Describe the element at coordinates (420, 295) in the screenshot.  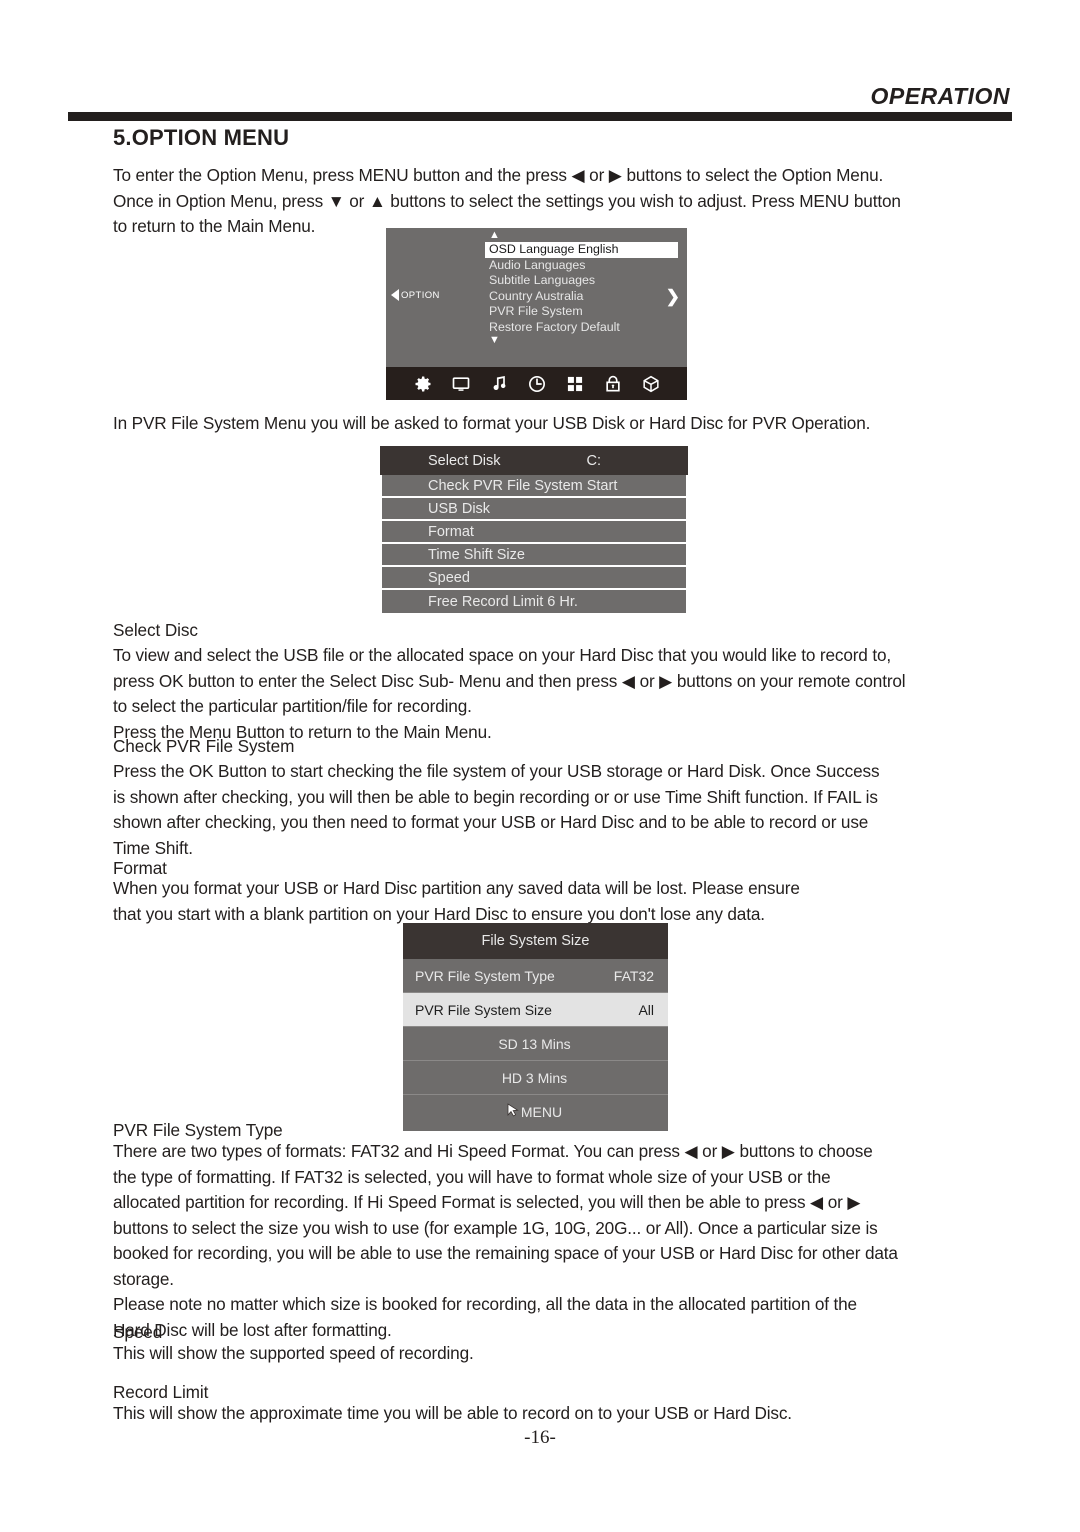
I see `osd-option-tag-label: OPTION` at that location.